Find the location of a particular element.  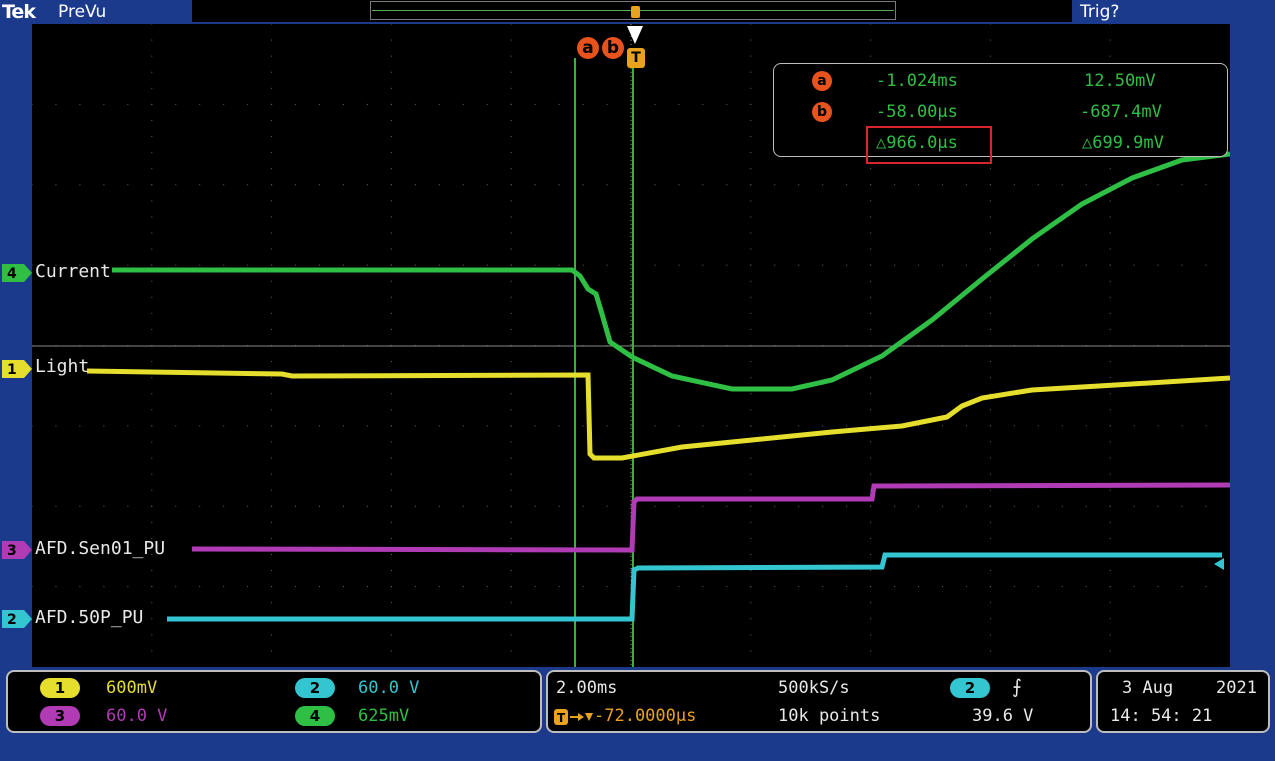

ch4-ground-marker: 4 is located at coordinates (17, 273).